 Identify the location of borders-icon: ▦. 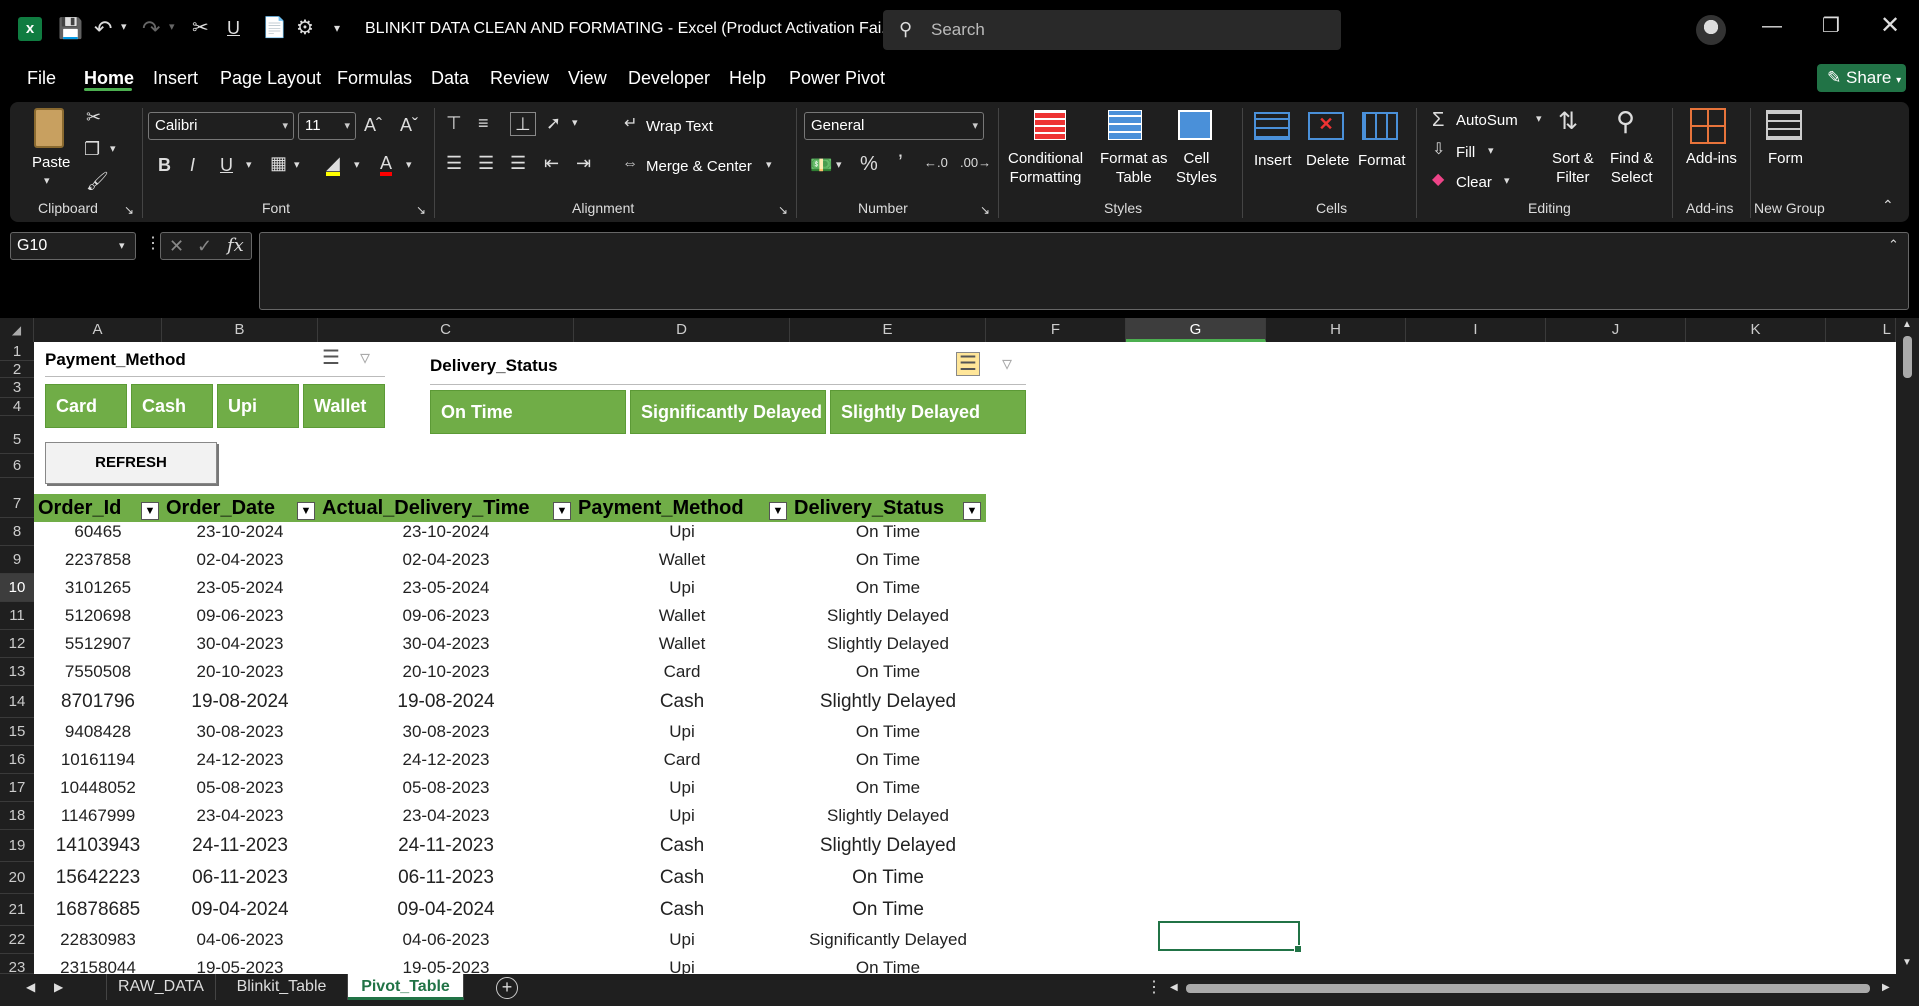
(278, 163).